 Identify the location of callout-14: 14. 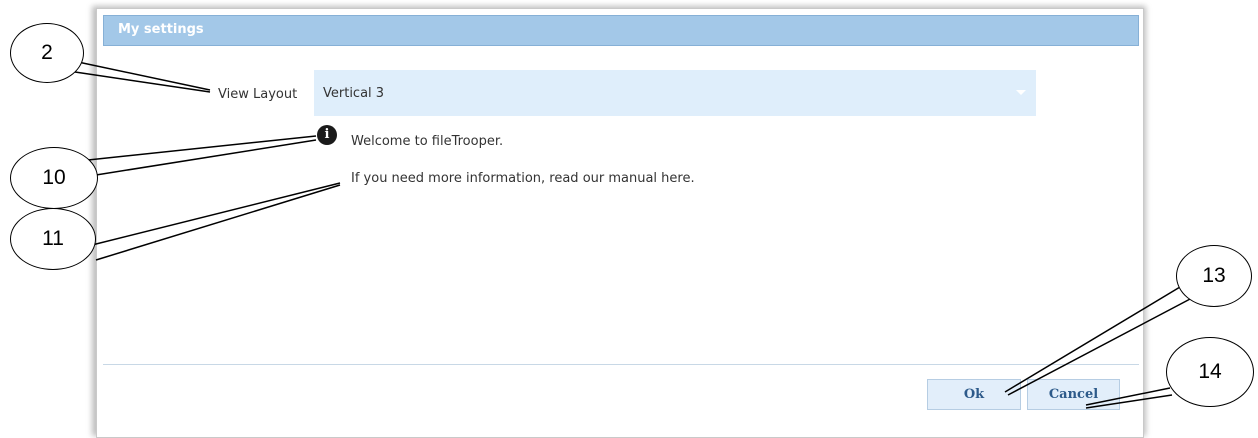
(1210, 372).